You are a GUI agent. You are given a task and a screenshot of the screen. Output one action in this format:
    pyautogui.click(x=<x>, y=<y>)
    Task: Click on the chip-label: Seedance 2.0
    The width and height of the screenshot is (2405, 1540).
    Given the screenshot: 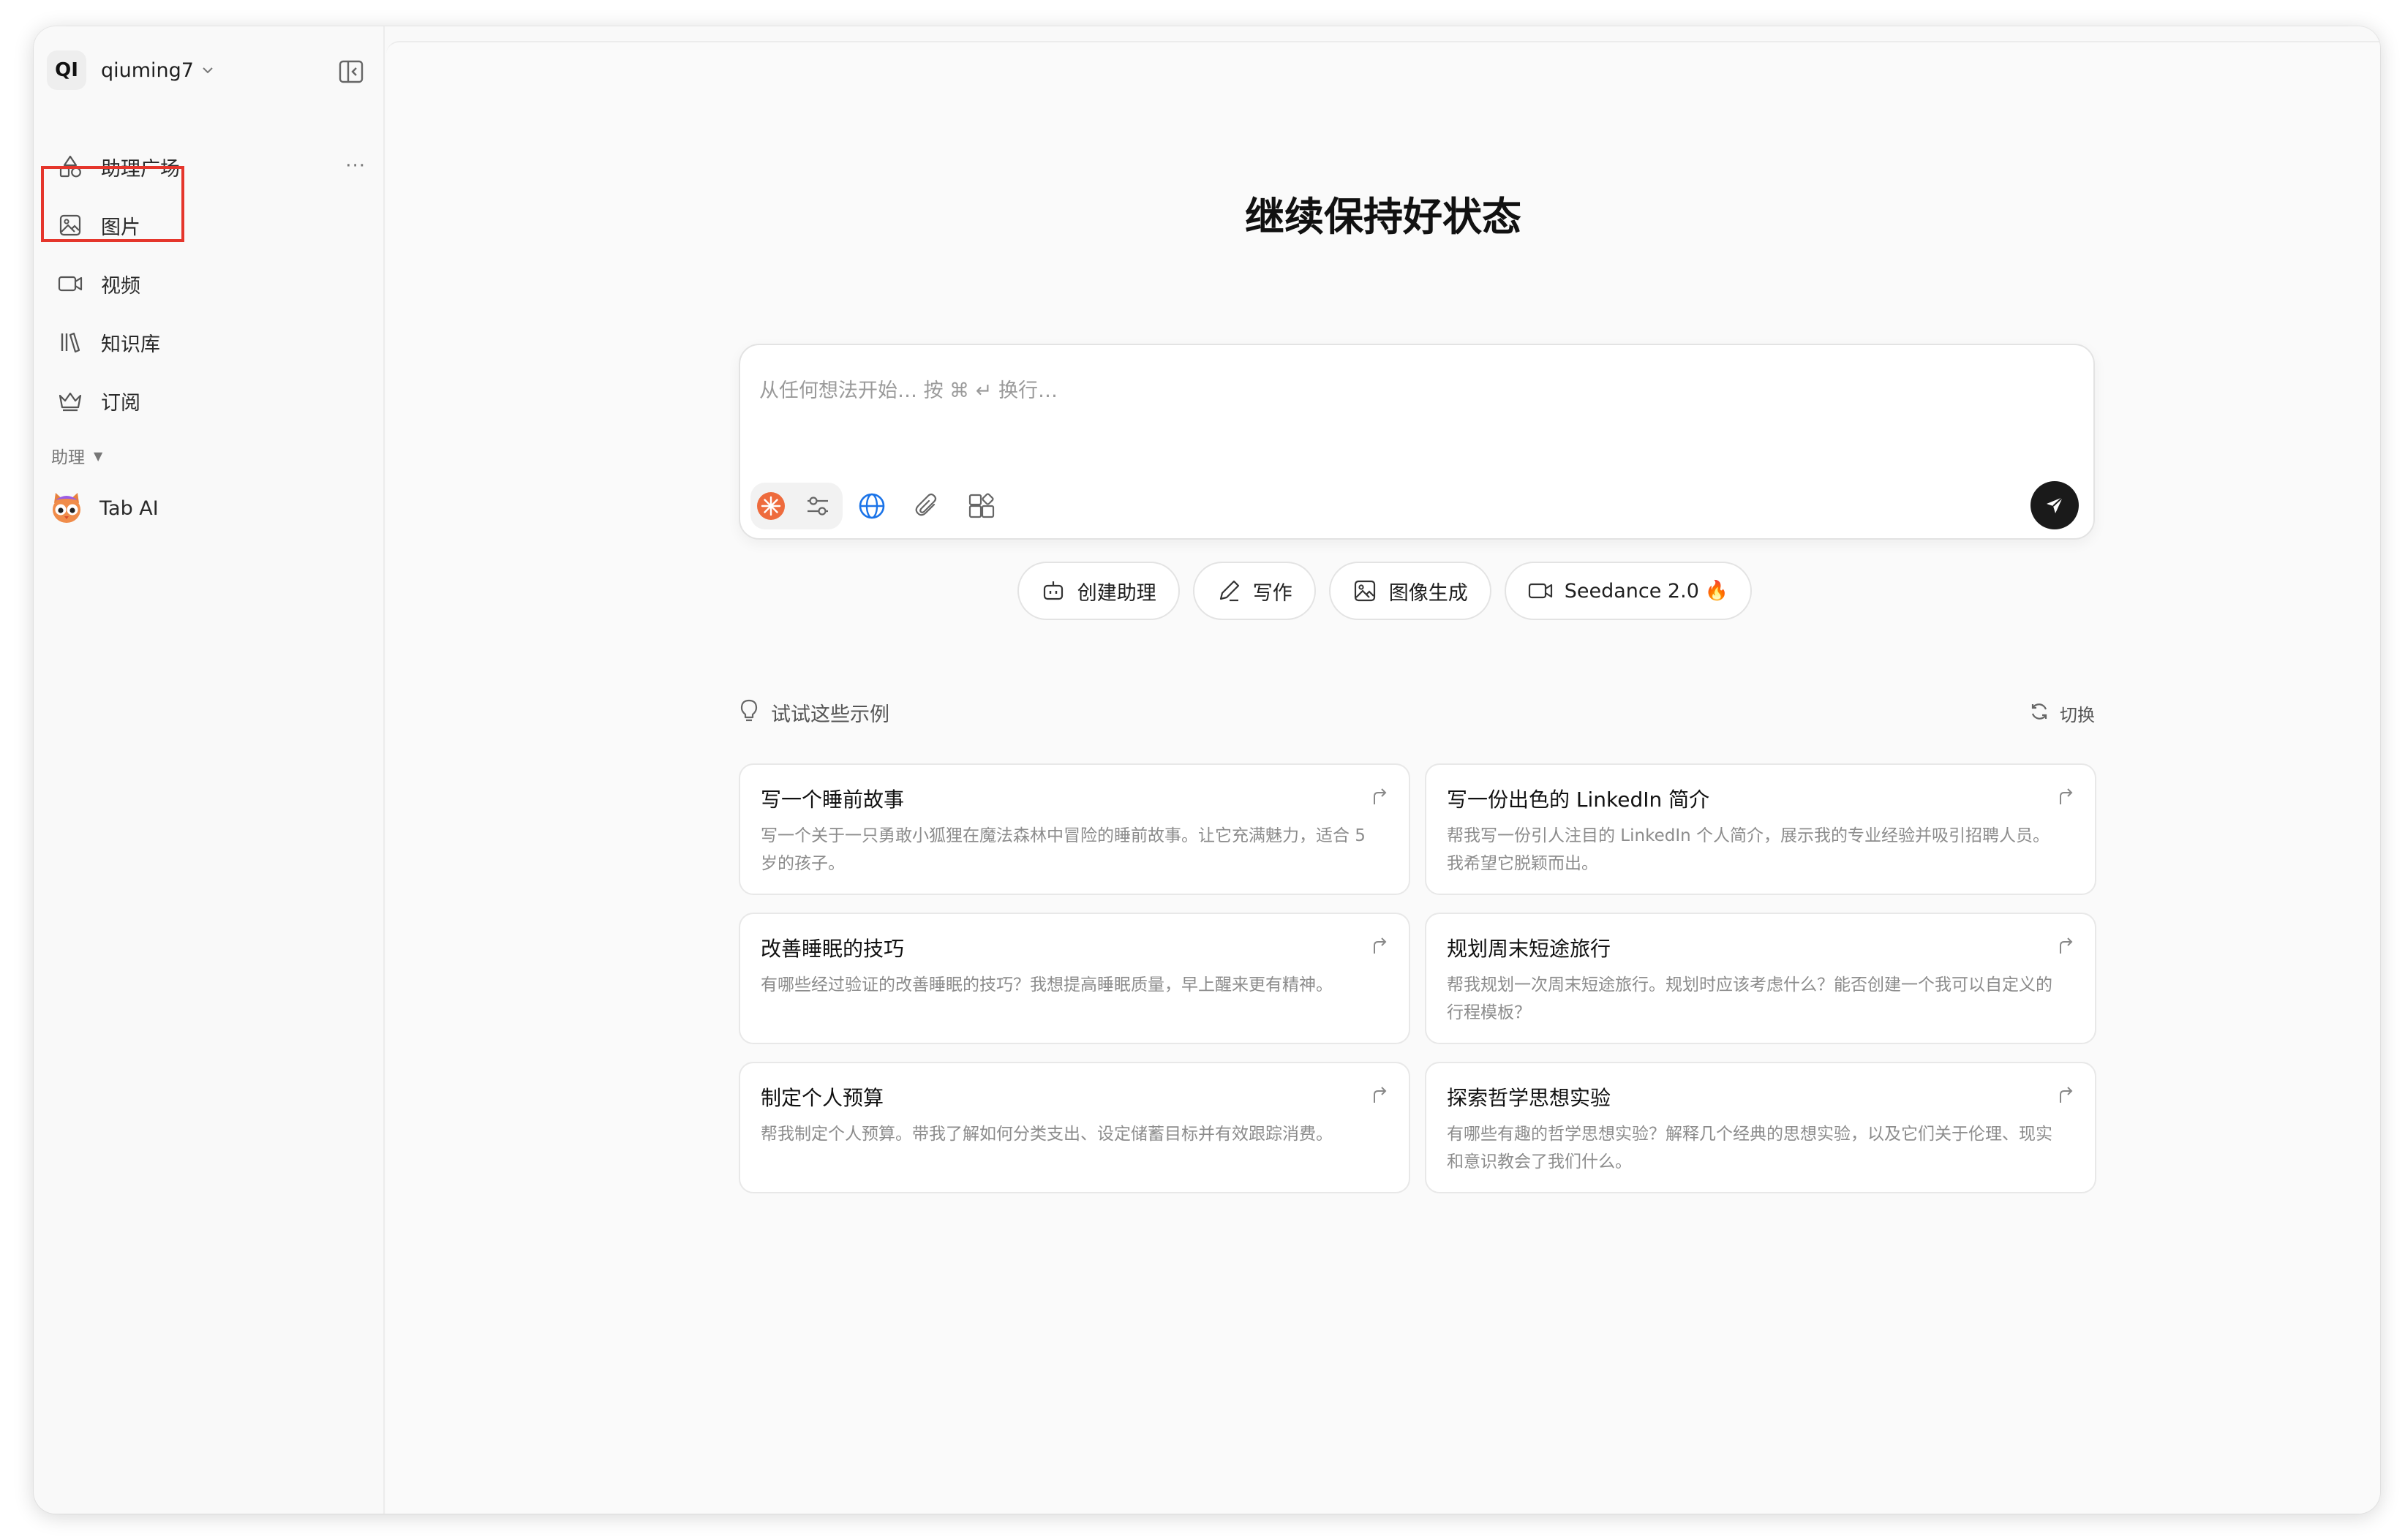 What is the action you would take?
    pyautogui.click(x=1632, y=591)
    